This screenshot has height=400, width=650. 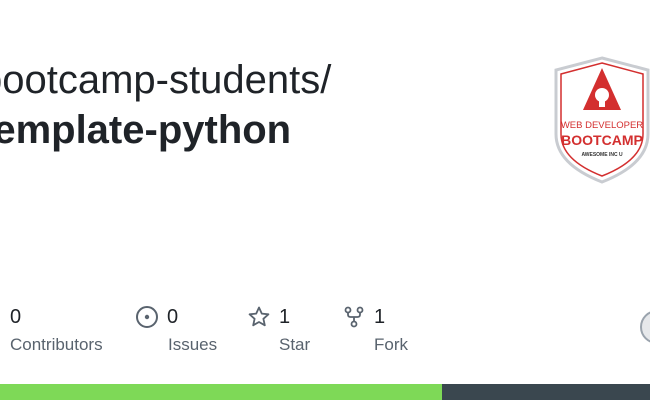 I want to click on star-icon, so click(x=259, y=317).